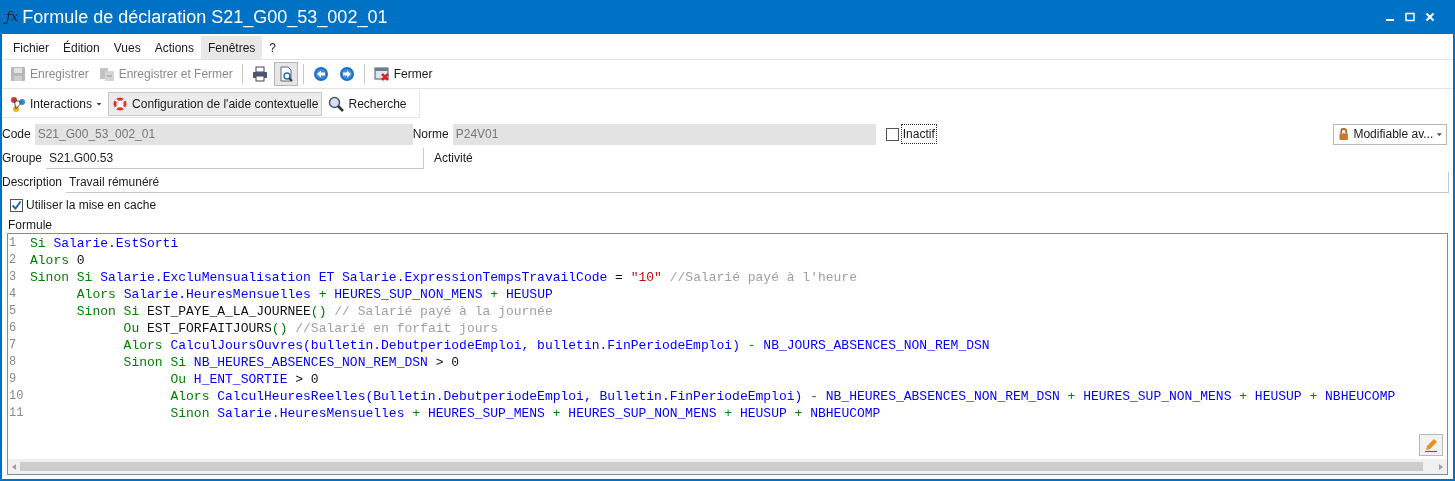  I want to click on window-title: Formule de déclaration S21_G00_53_002_01, so click(205, 17).